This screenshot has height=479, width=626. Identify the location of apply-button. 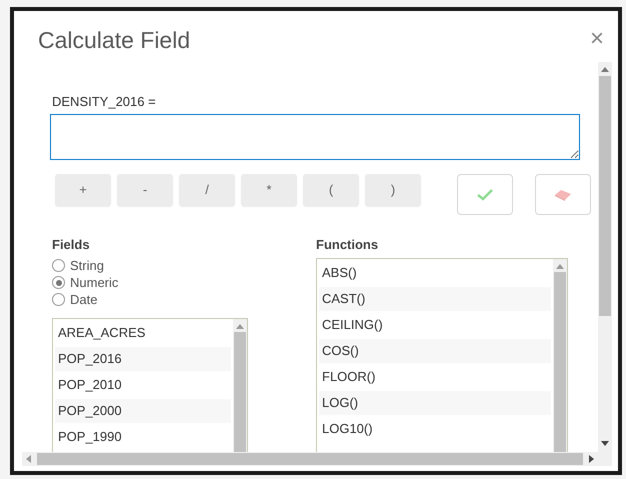
(485, 194).